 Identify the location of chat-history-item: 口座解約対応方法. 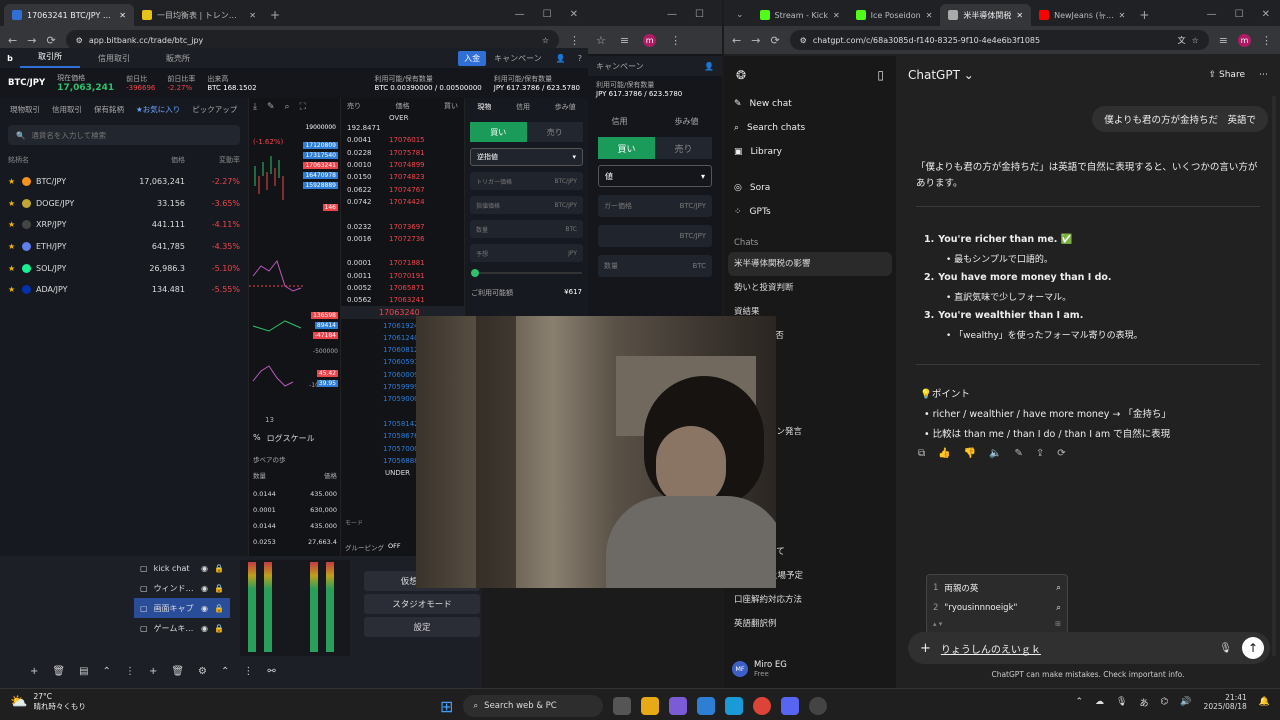
(810, 600).